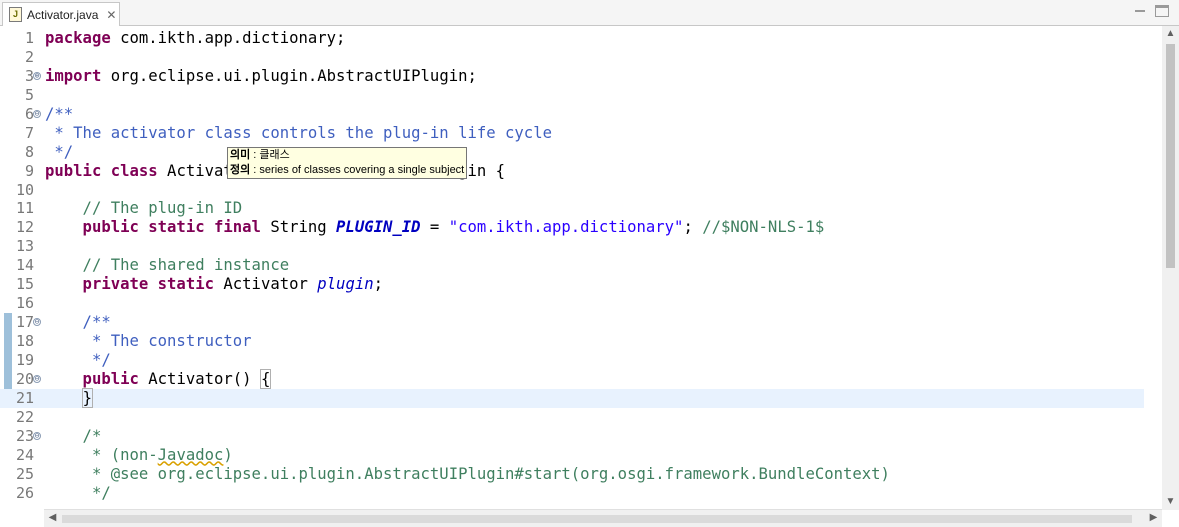 This screenshot has height=527, width=1179. What do you see at coordinates (29, 132) in the screenshot?
I see `line-number: 7` at bounding box center [29, 132].